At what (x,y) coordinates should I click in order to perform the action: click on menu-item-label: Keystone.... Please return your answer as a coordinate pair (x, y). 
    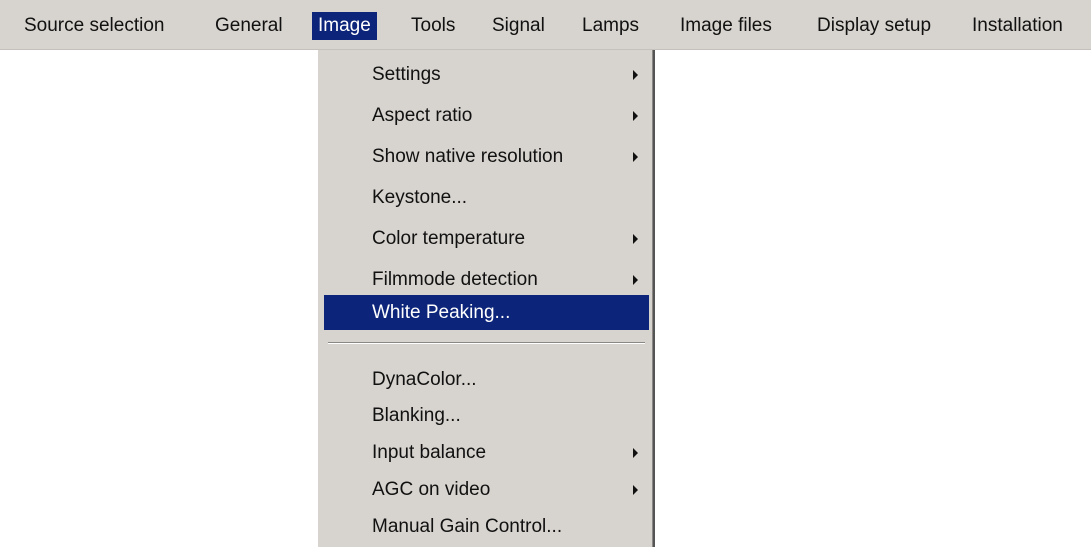
    Looking at the image, I should click on (420, 197).